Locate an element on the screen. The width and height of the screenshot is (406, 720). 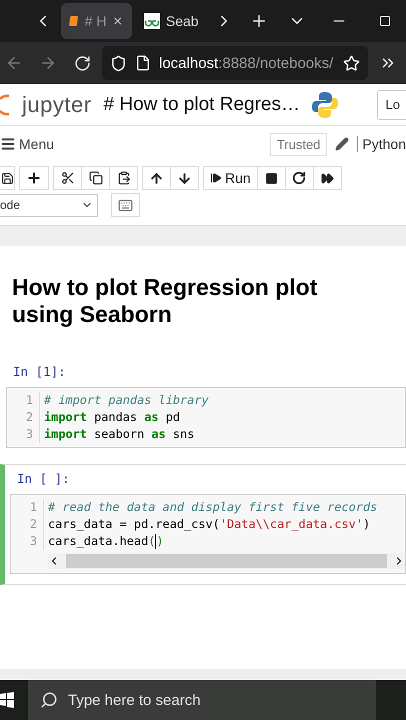
copy-button is located at coordinates (95, 178).